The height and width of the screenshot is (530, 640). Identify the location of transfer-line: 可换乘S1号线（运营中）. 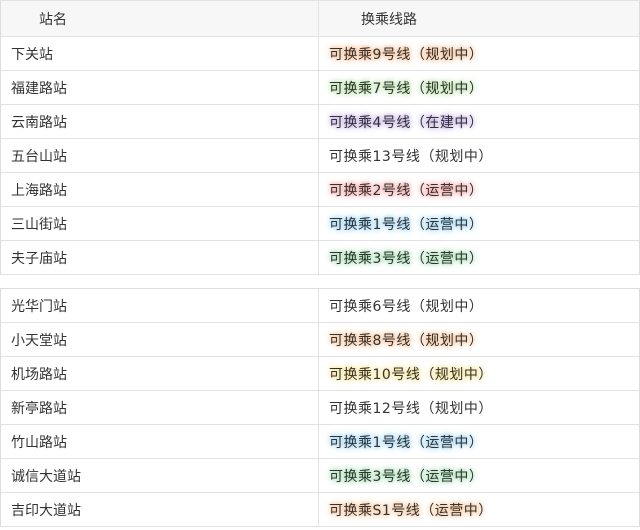
(479, 509).